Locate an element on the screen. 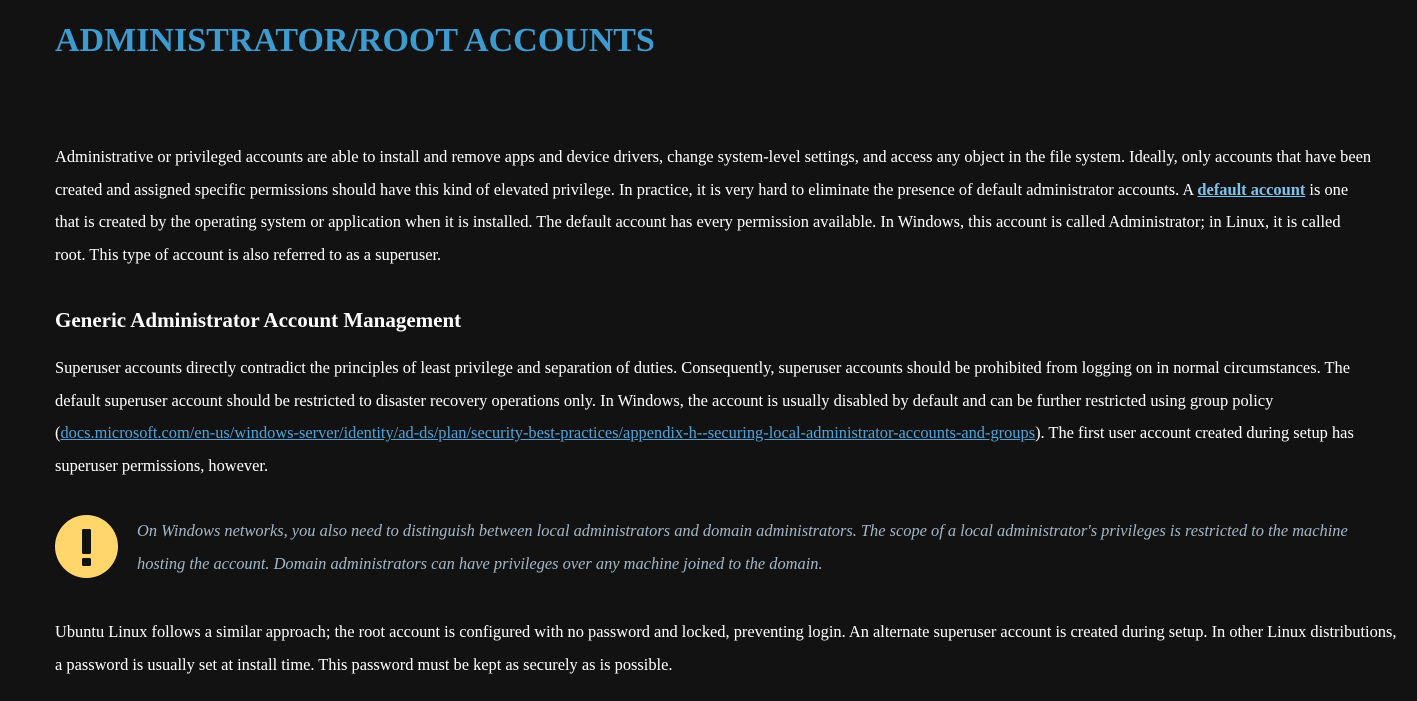 This screenshot has width=1417, height=701. exclamation-icon is located at coordinates (86, 546).